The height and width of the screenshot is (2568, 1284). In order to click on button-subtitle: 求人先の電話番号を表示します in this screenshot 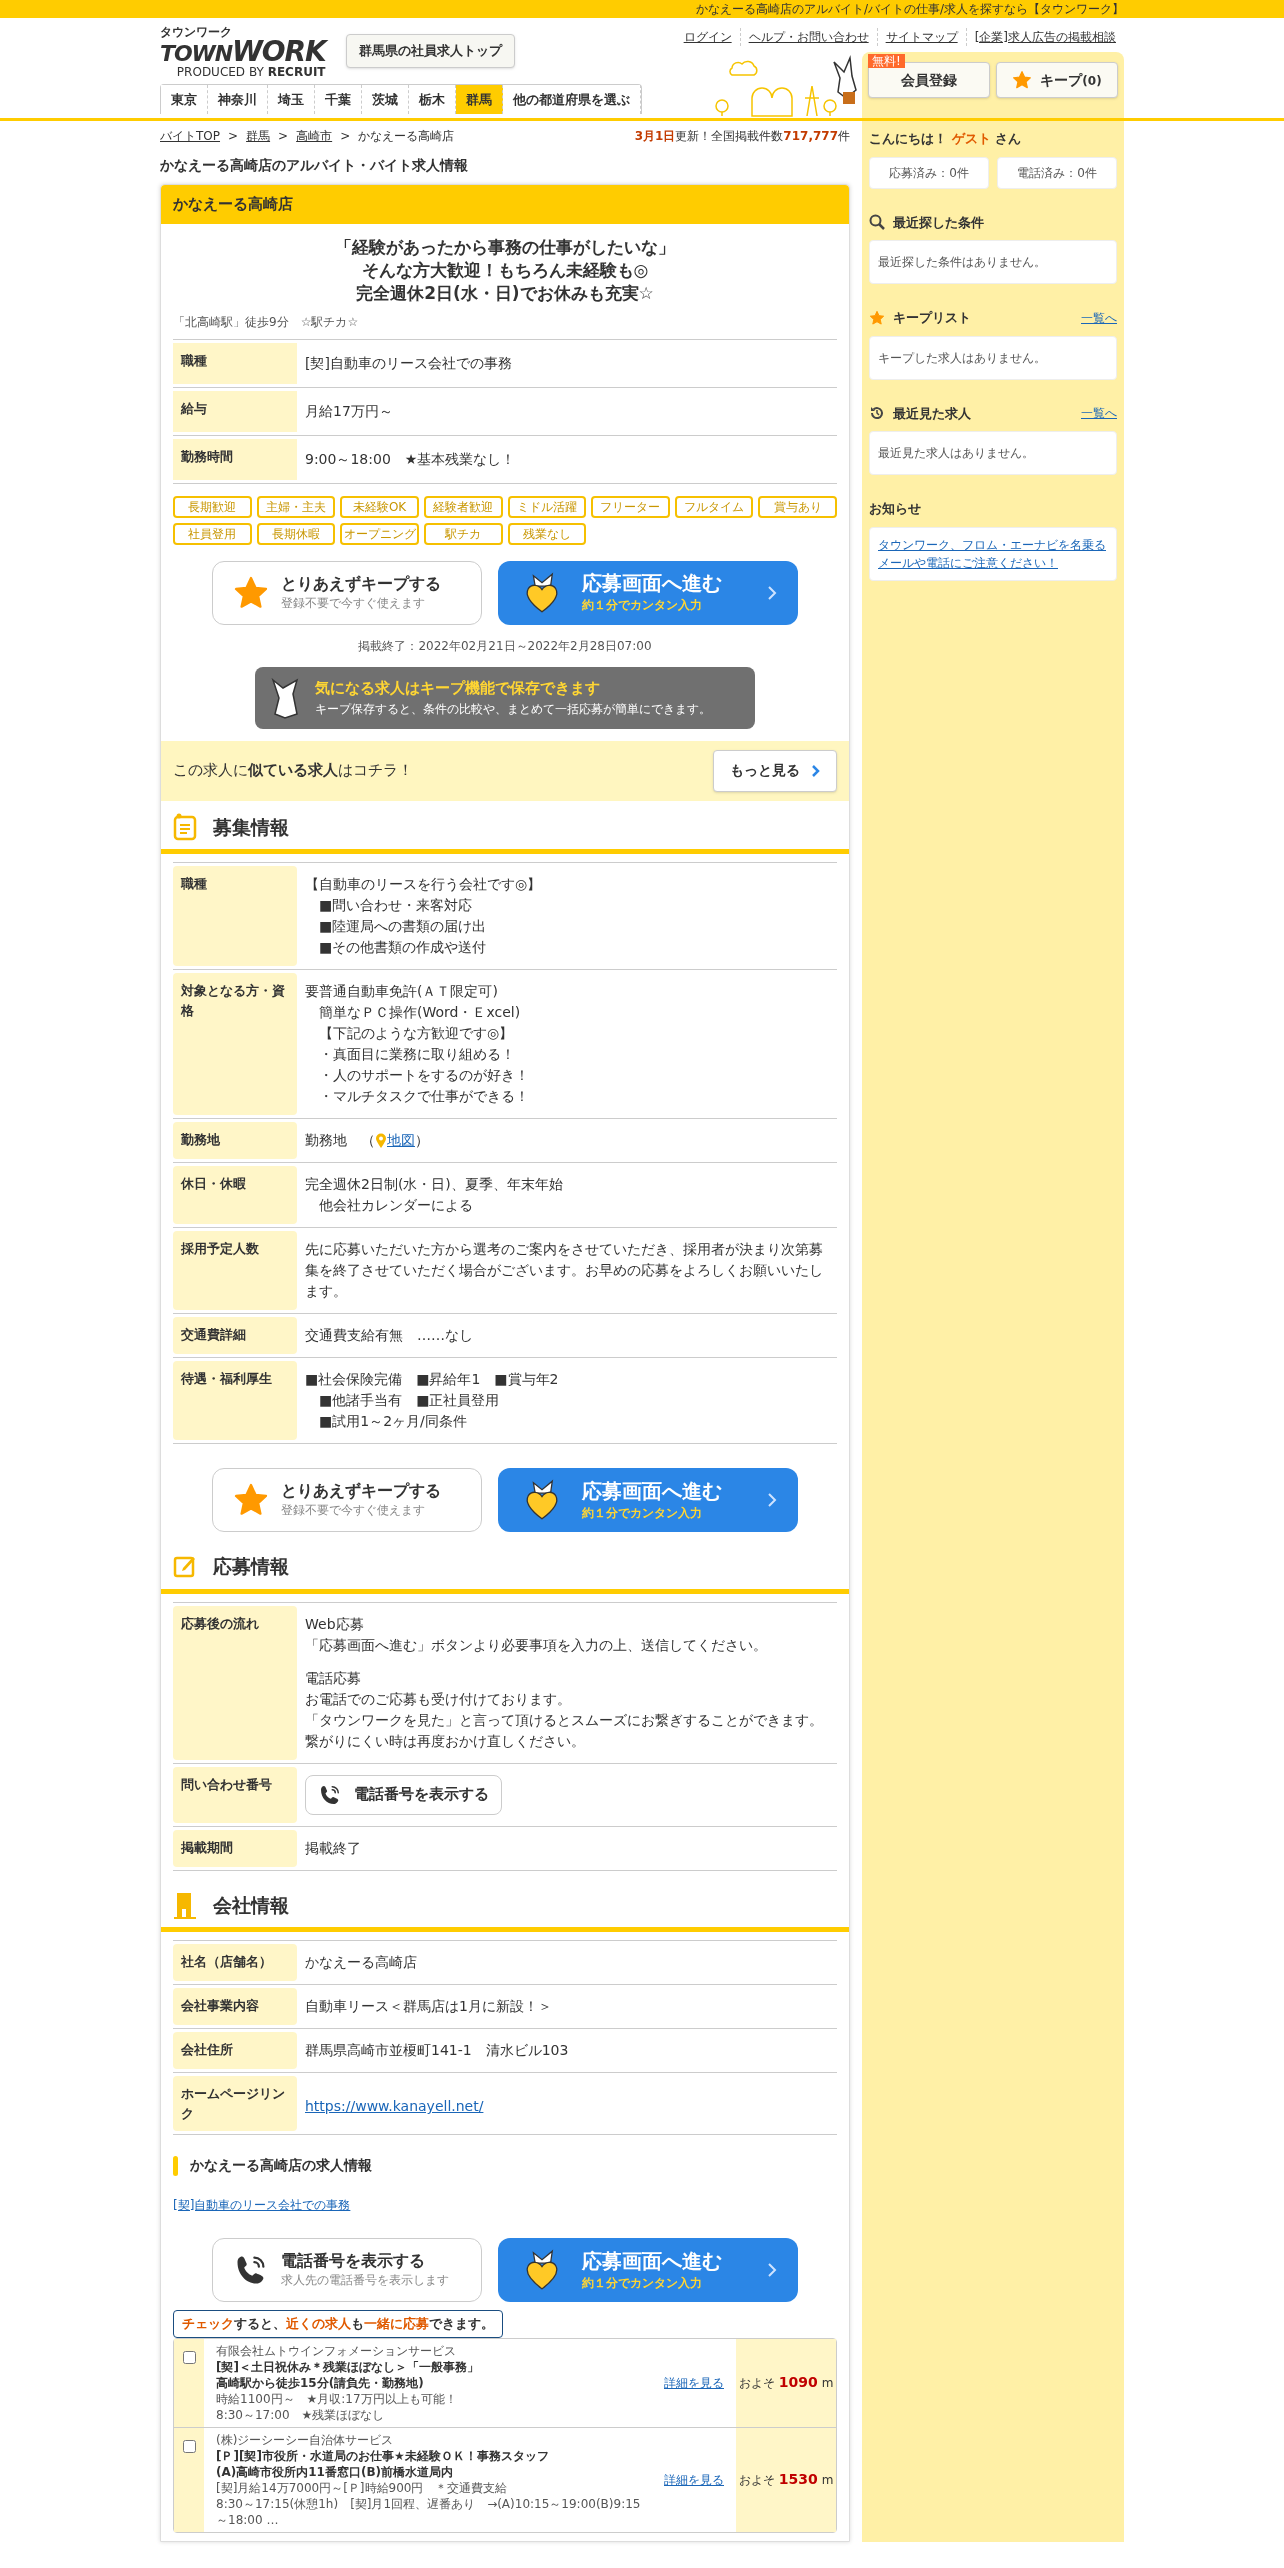, I will do `click(365, 2280)`.